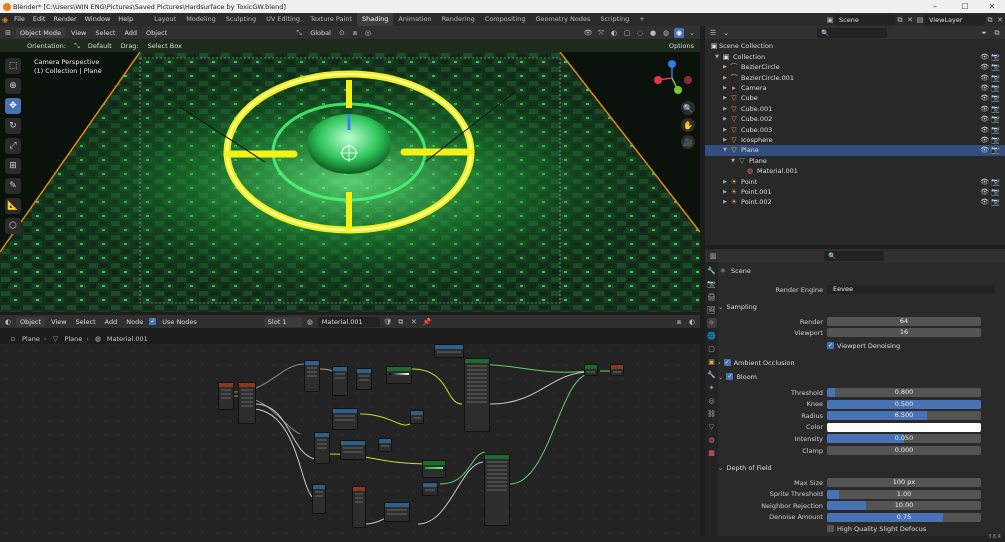  I want to click on filter-icon: ⏷, so click(984, 33).